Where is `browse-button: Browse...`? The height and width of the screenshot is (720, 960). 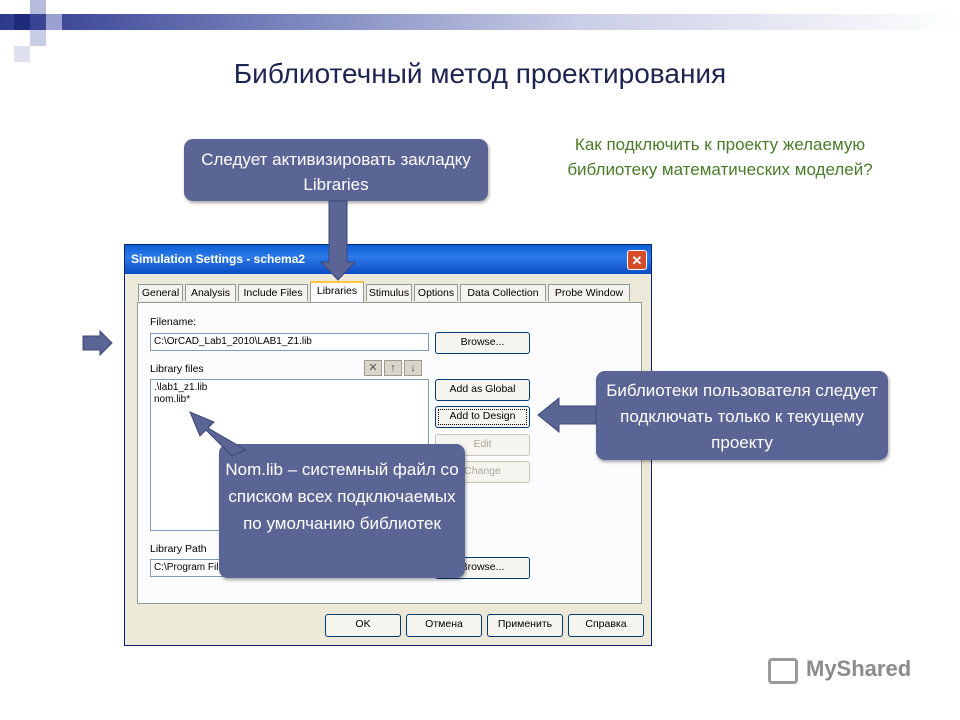
browse-button: Browse... is located at coordinates (482, 343).